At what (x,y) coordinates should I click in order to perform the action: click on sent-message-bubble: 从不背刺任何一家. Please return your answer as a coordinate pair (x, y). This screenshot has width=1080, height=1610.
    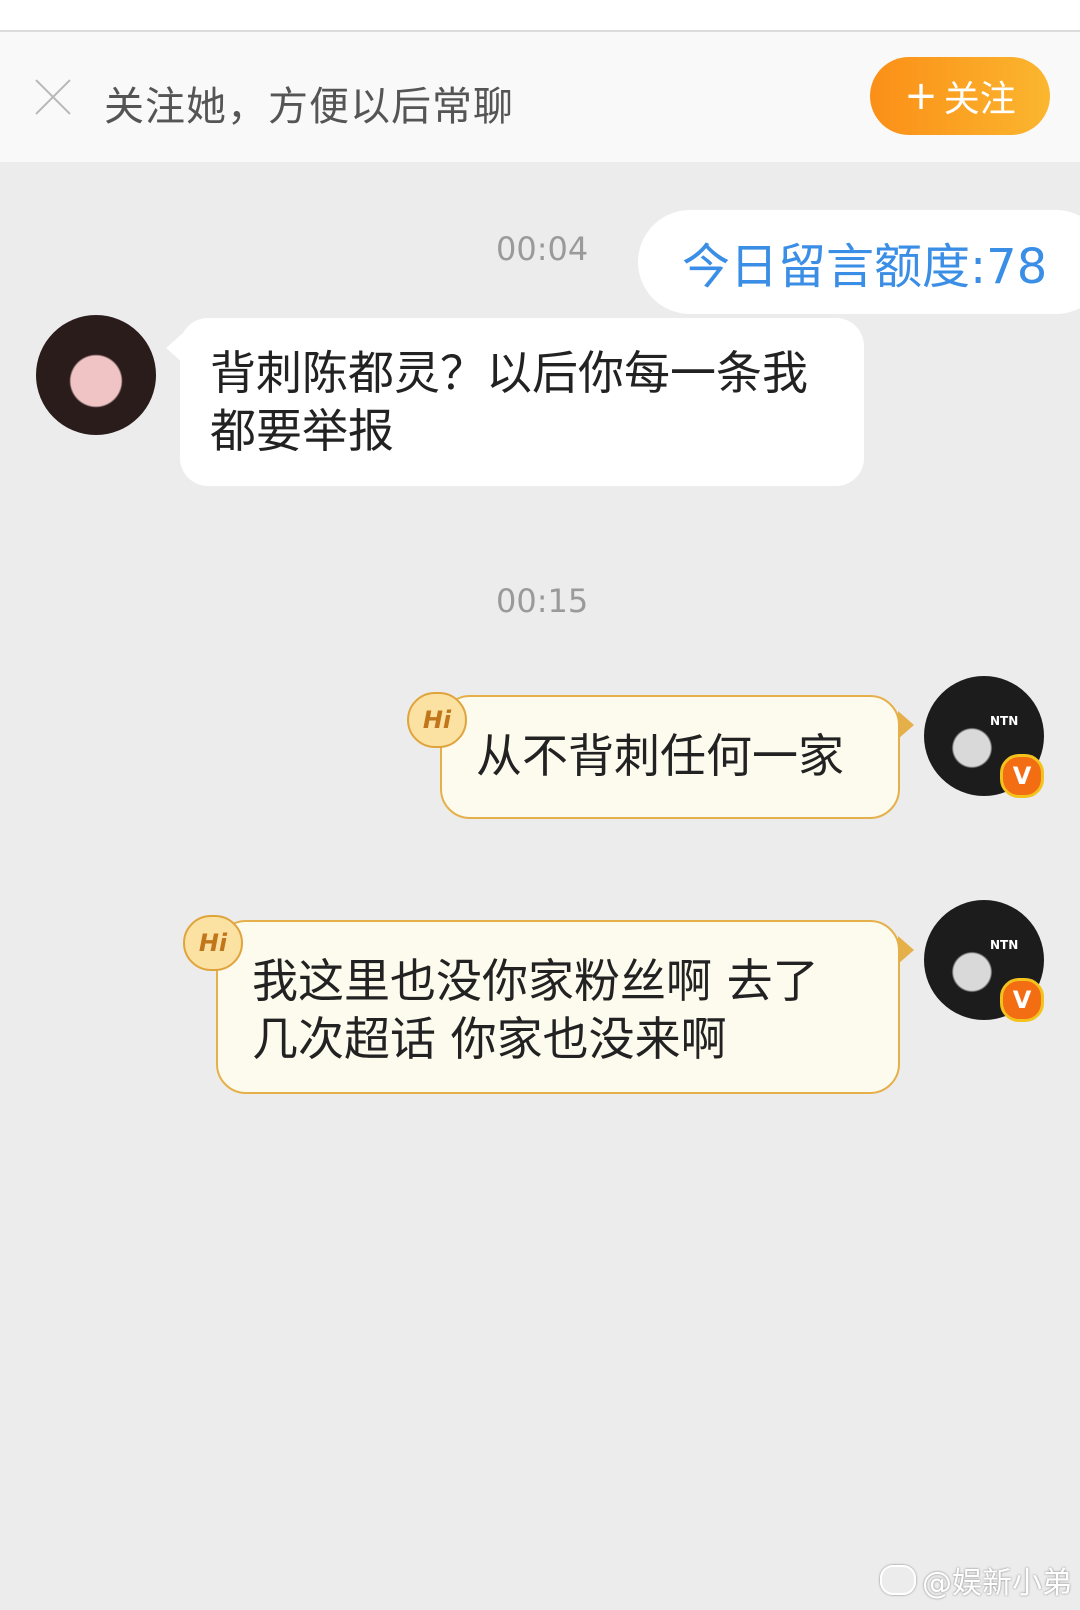
    Looking at the image, I should click on (677, 757).